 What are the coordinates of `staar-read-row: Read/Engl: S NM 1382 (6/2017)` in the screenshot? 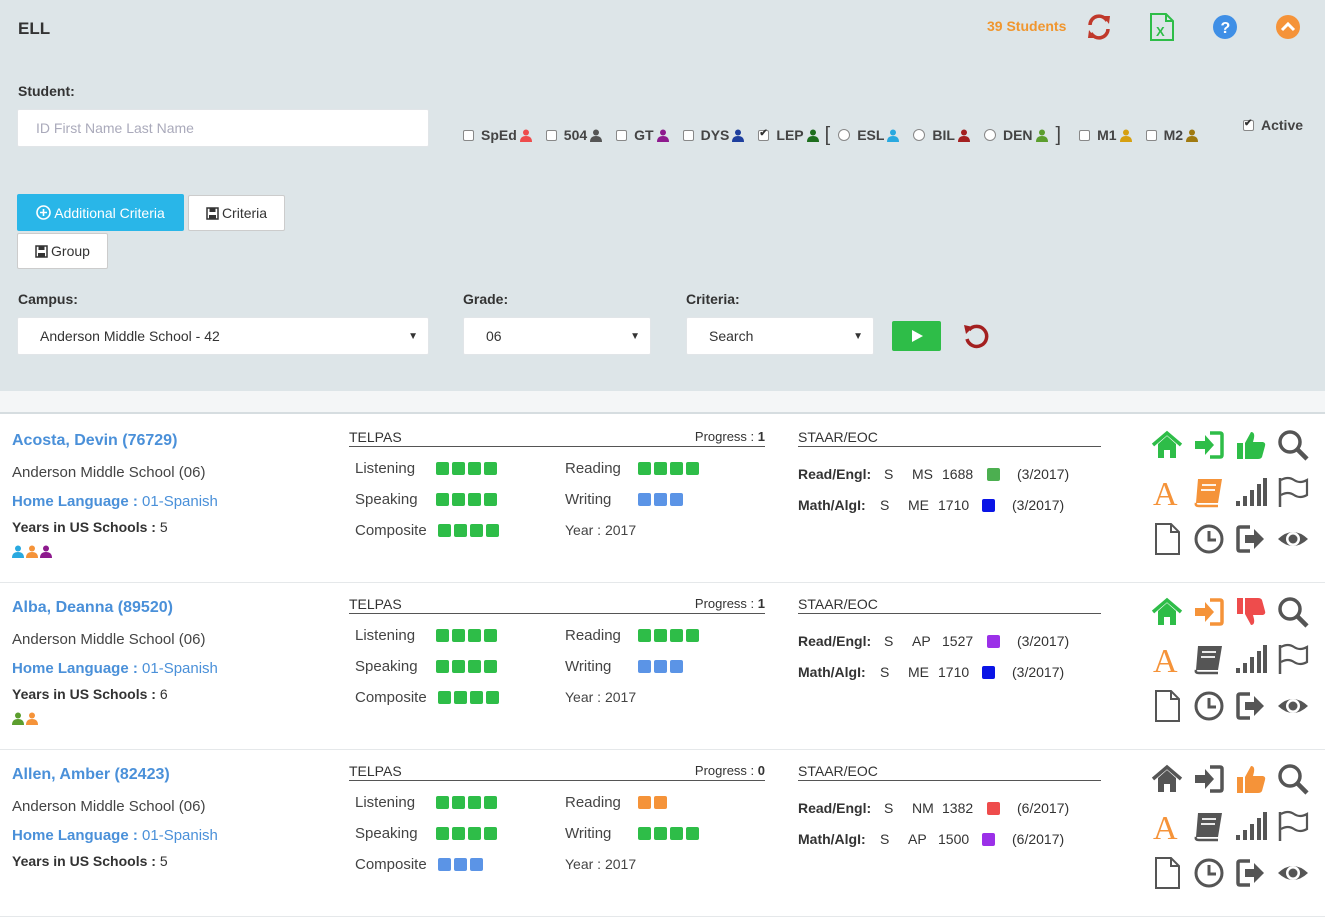 It's located at (934, 808).